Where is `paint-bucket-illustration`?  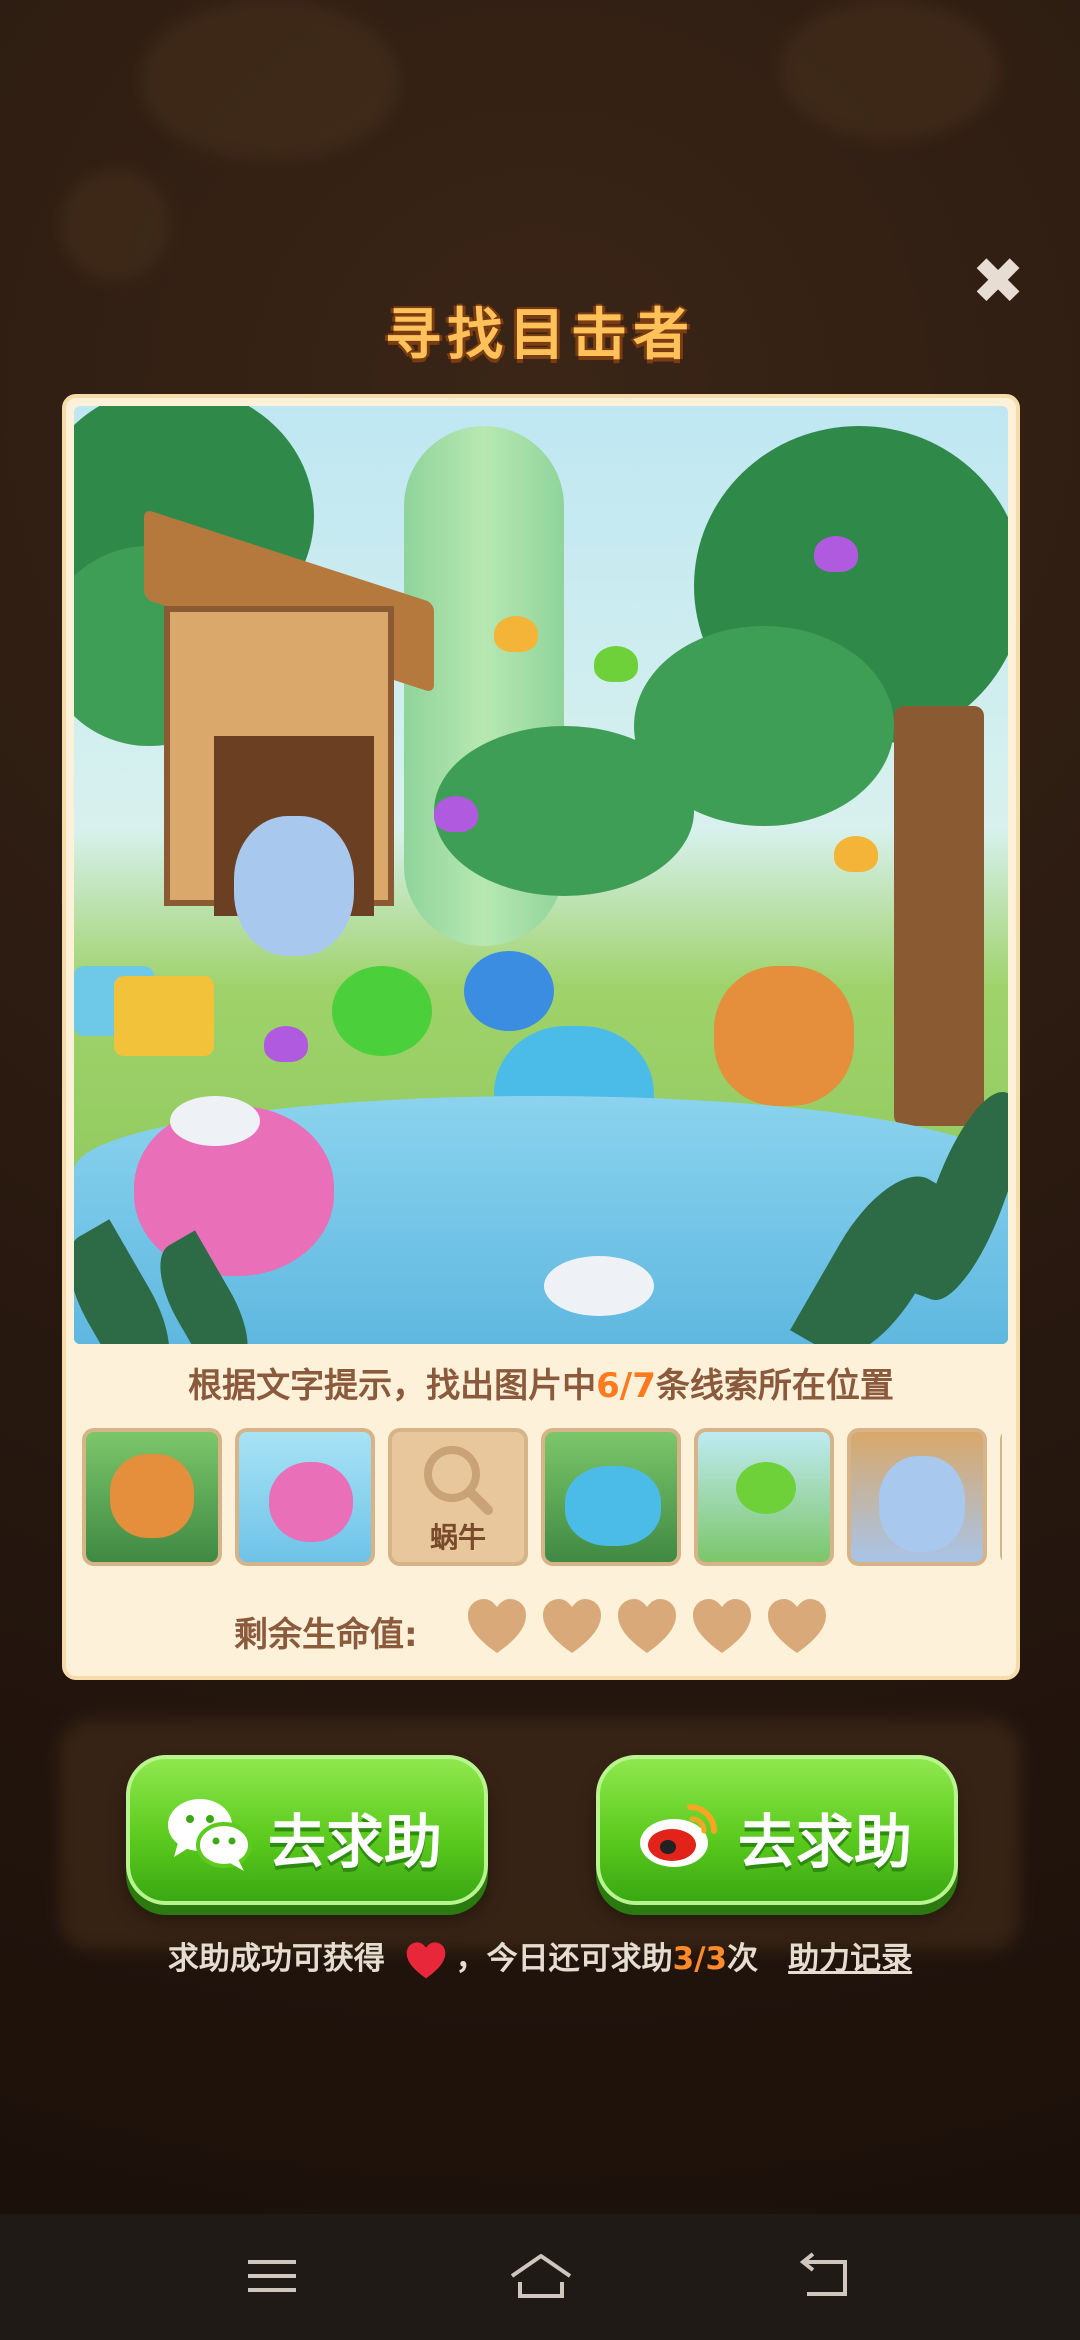 paint-bucket-illustration is located at coordinates (164, 1016).